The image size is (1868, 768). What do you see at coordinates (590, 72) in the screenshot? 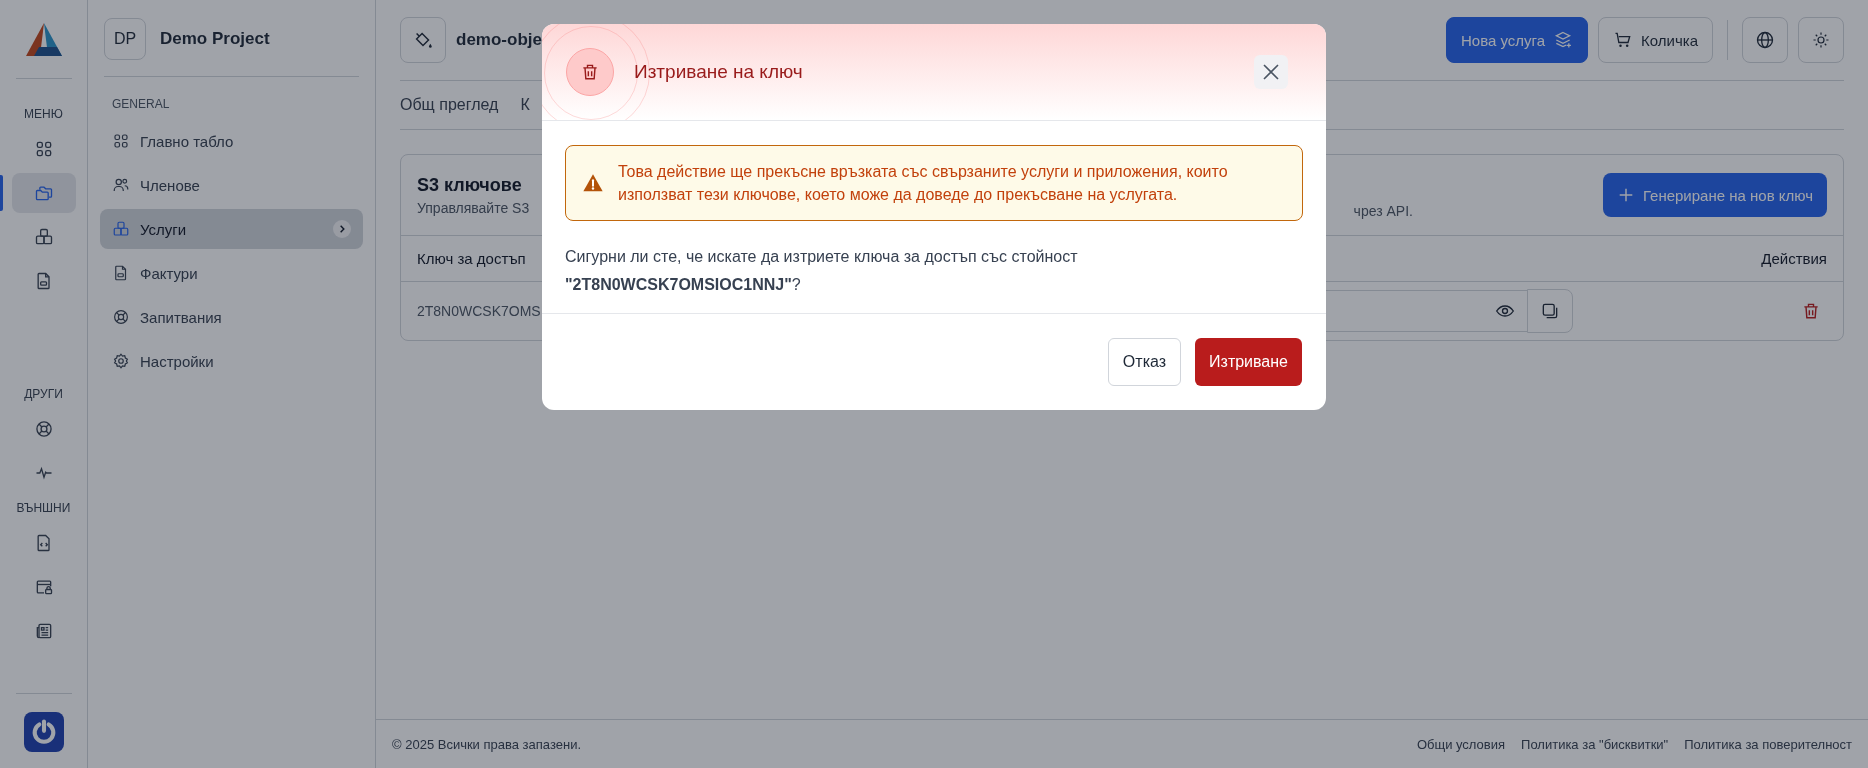
I see `trash-icon` at bounding box center [590, 72].